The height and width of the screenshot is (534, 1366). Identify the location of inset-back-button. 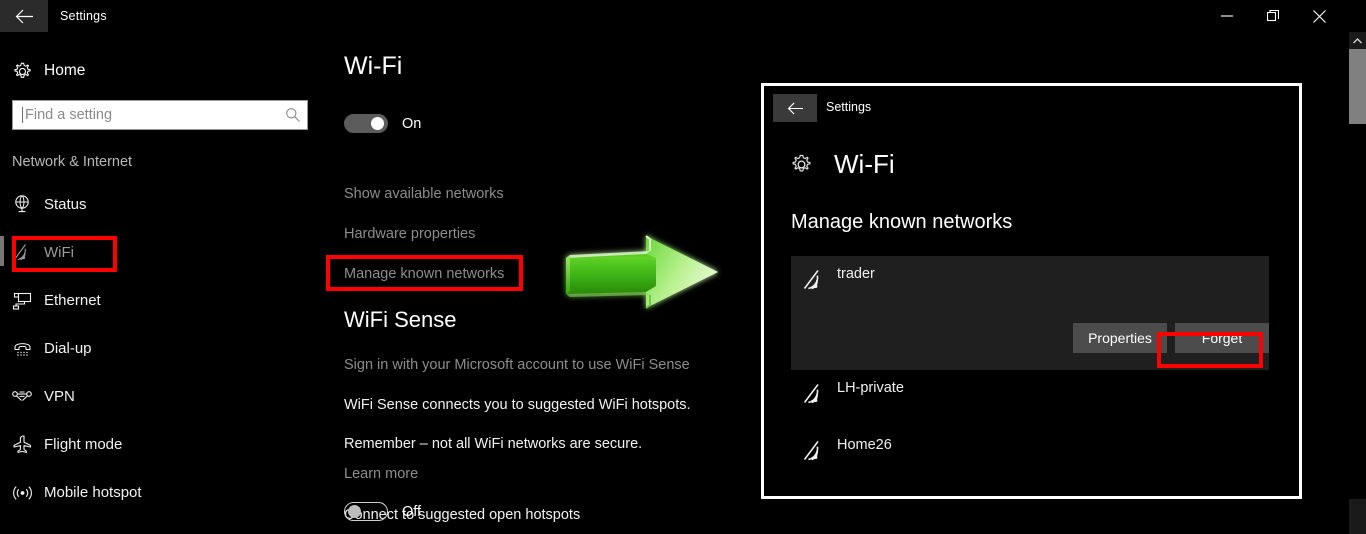
(795, 108).